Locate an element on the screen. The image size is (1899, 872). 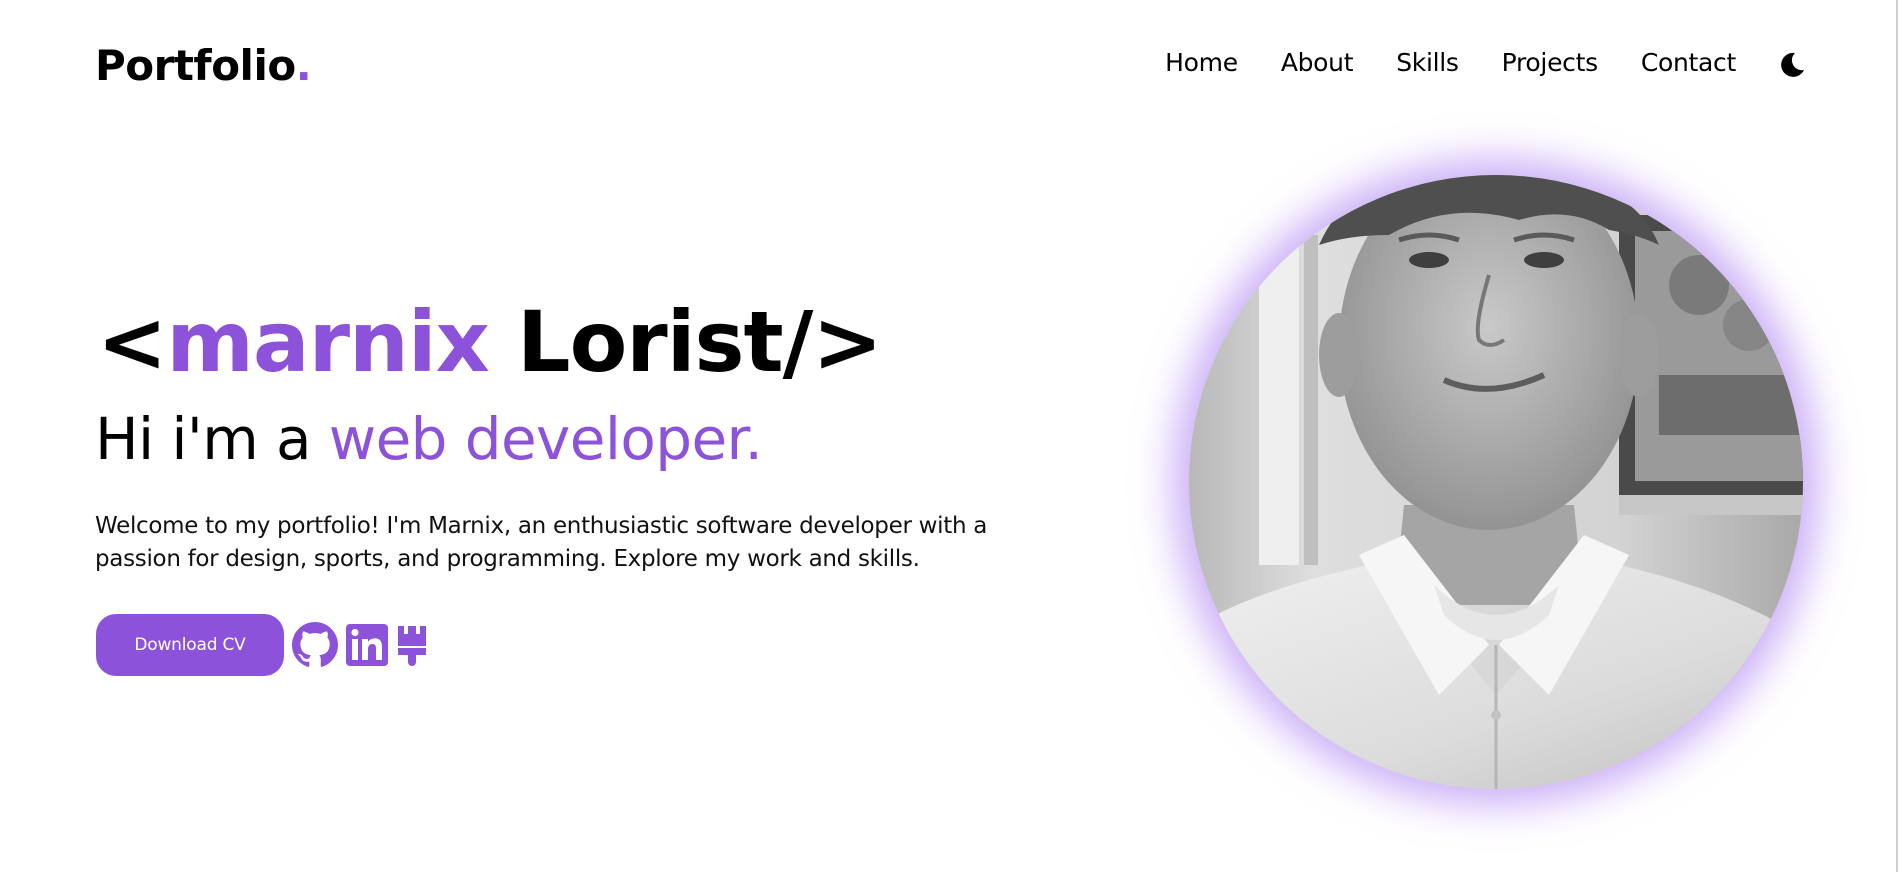
title-rest: Lorist/> is located at coordinates (685, 342).